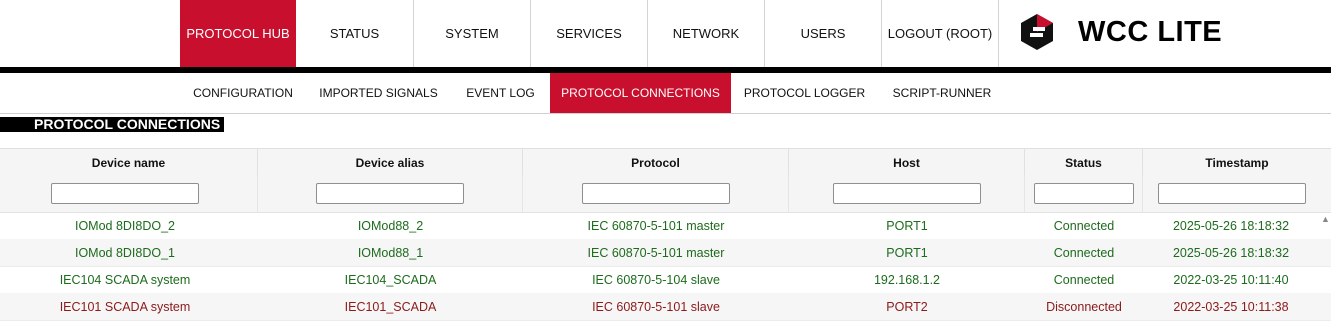 The image size is (1331, 324). I want to click on subnav-script-runner: SCRIPT-RUNNER, so click(942, 93).